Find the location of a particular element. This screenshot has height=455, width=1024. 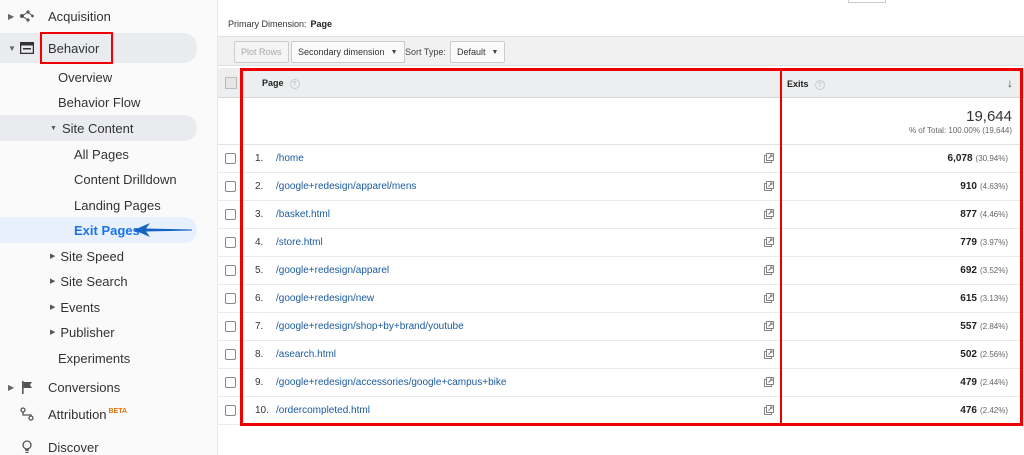

sidebar-item-label: Events is located at coordinates (80, 307).